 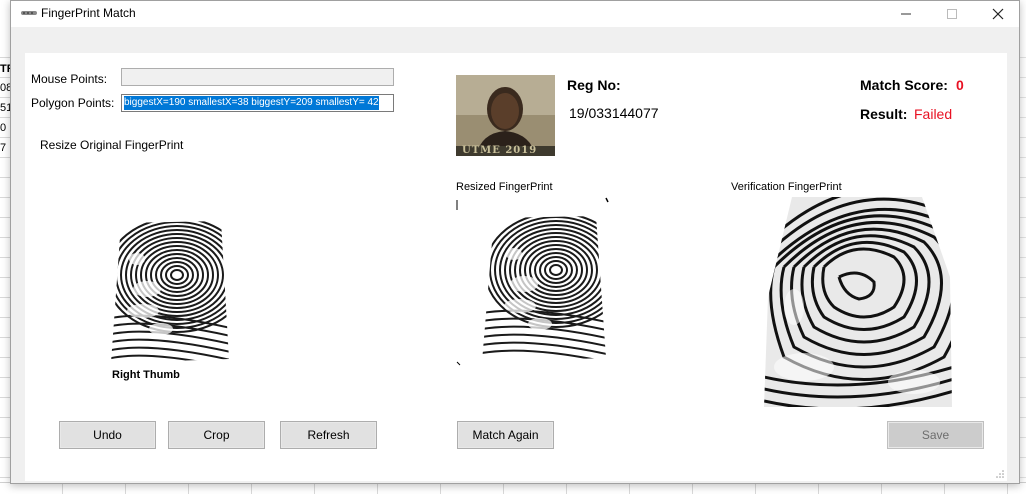 What do you see at coordinates (29, 13) in the screenshot?
I see `fingerprint-app-icon` at bounding box center [29, 13].